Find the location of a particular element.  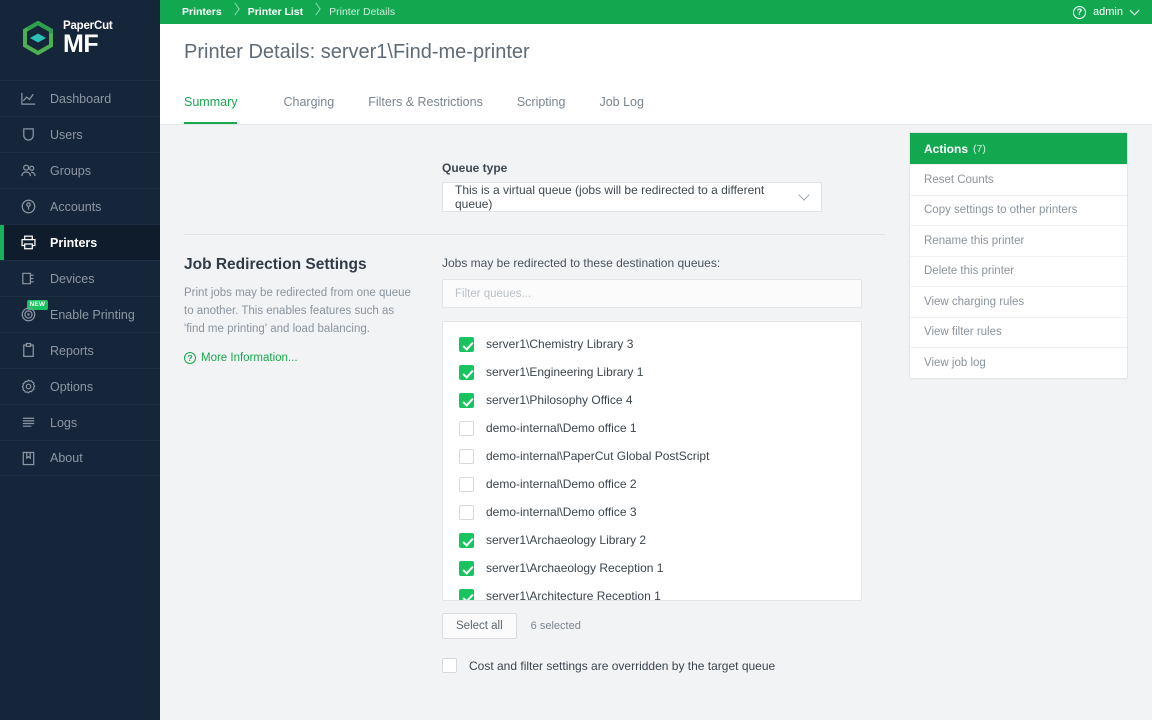

selection-row: Select all 6 selected is located at coordinates (663, 626).